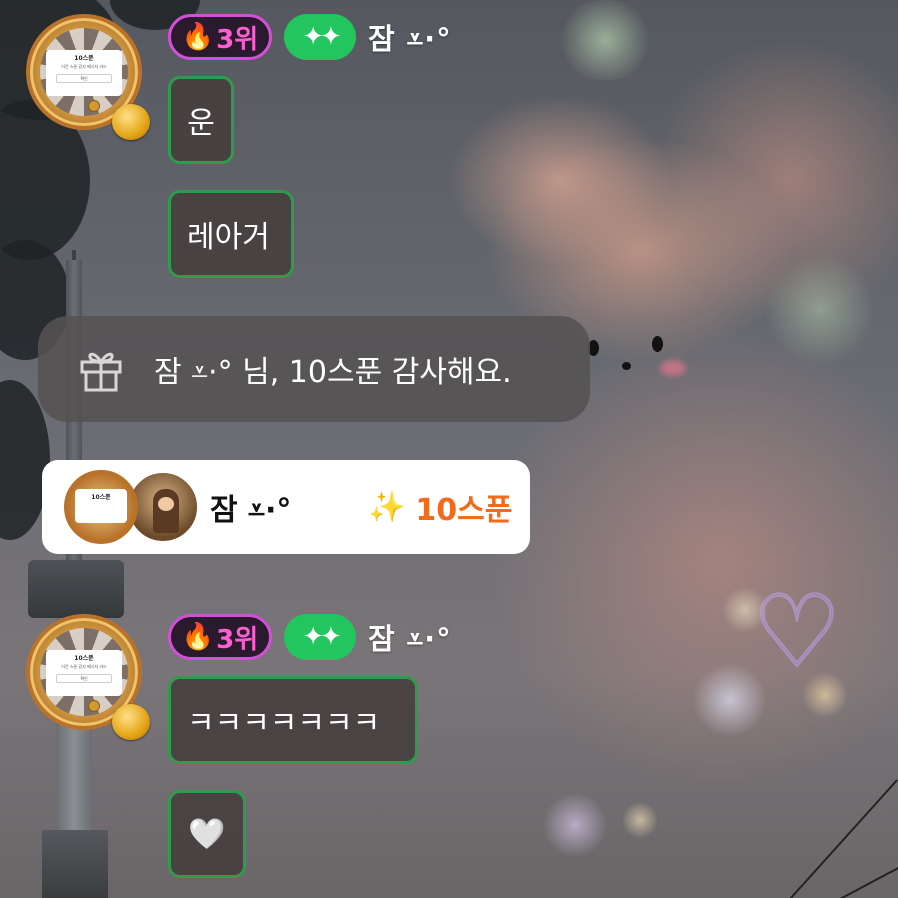 The image size is (898, 898). I want to click on spoon-donation-card: 10스푼 잠 ⩡·° ✨ 10스푼, so click(286, 507).